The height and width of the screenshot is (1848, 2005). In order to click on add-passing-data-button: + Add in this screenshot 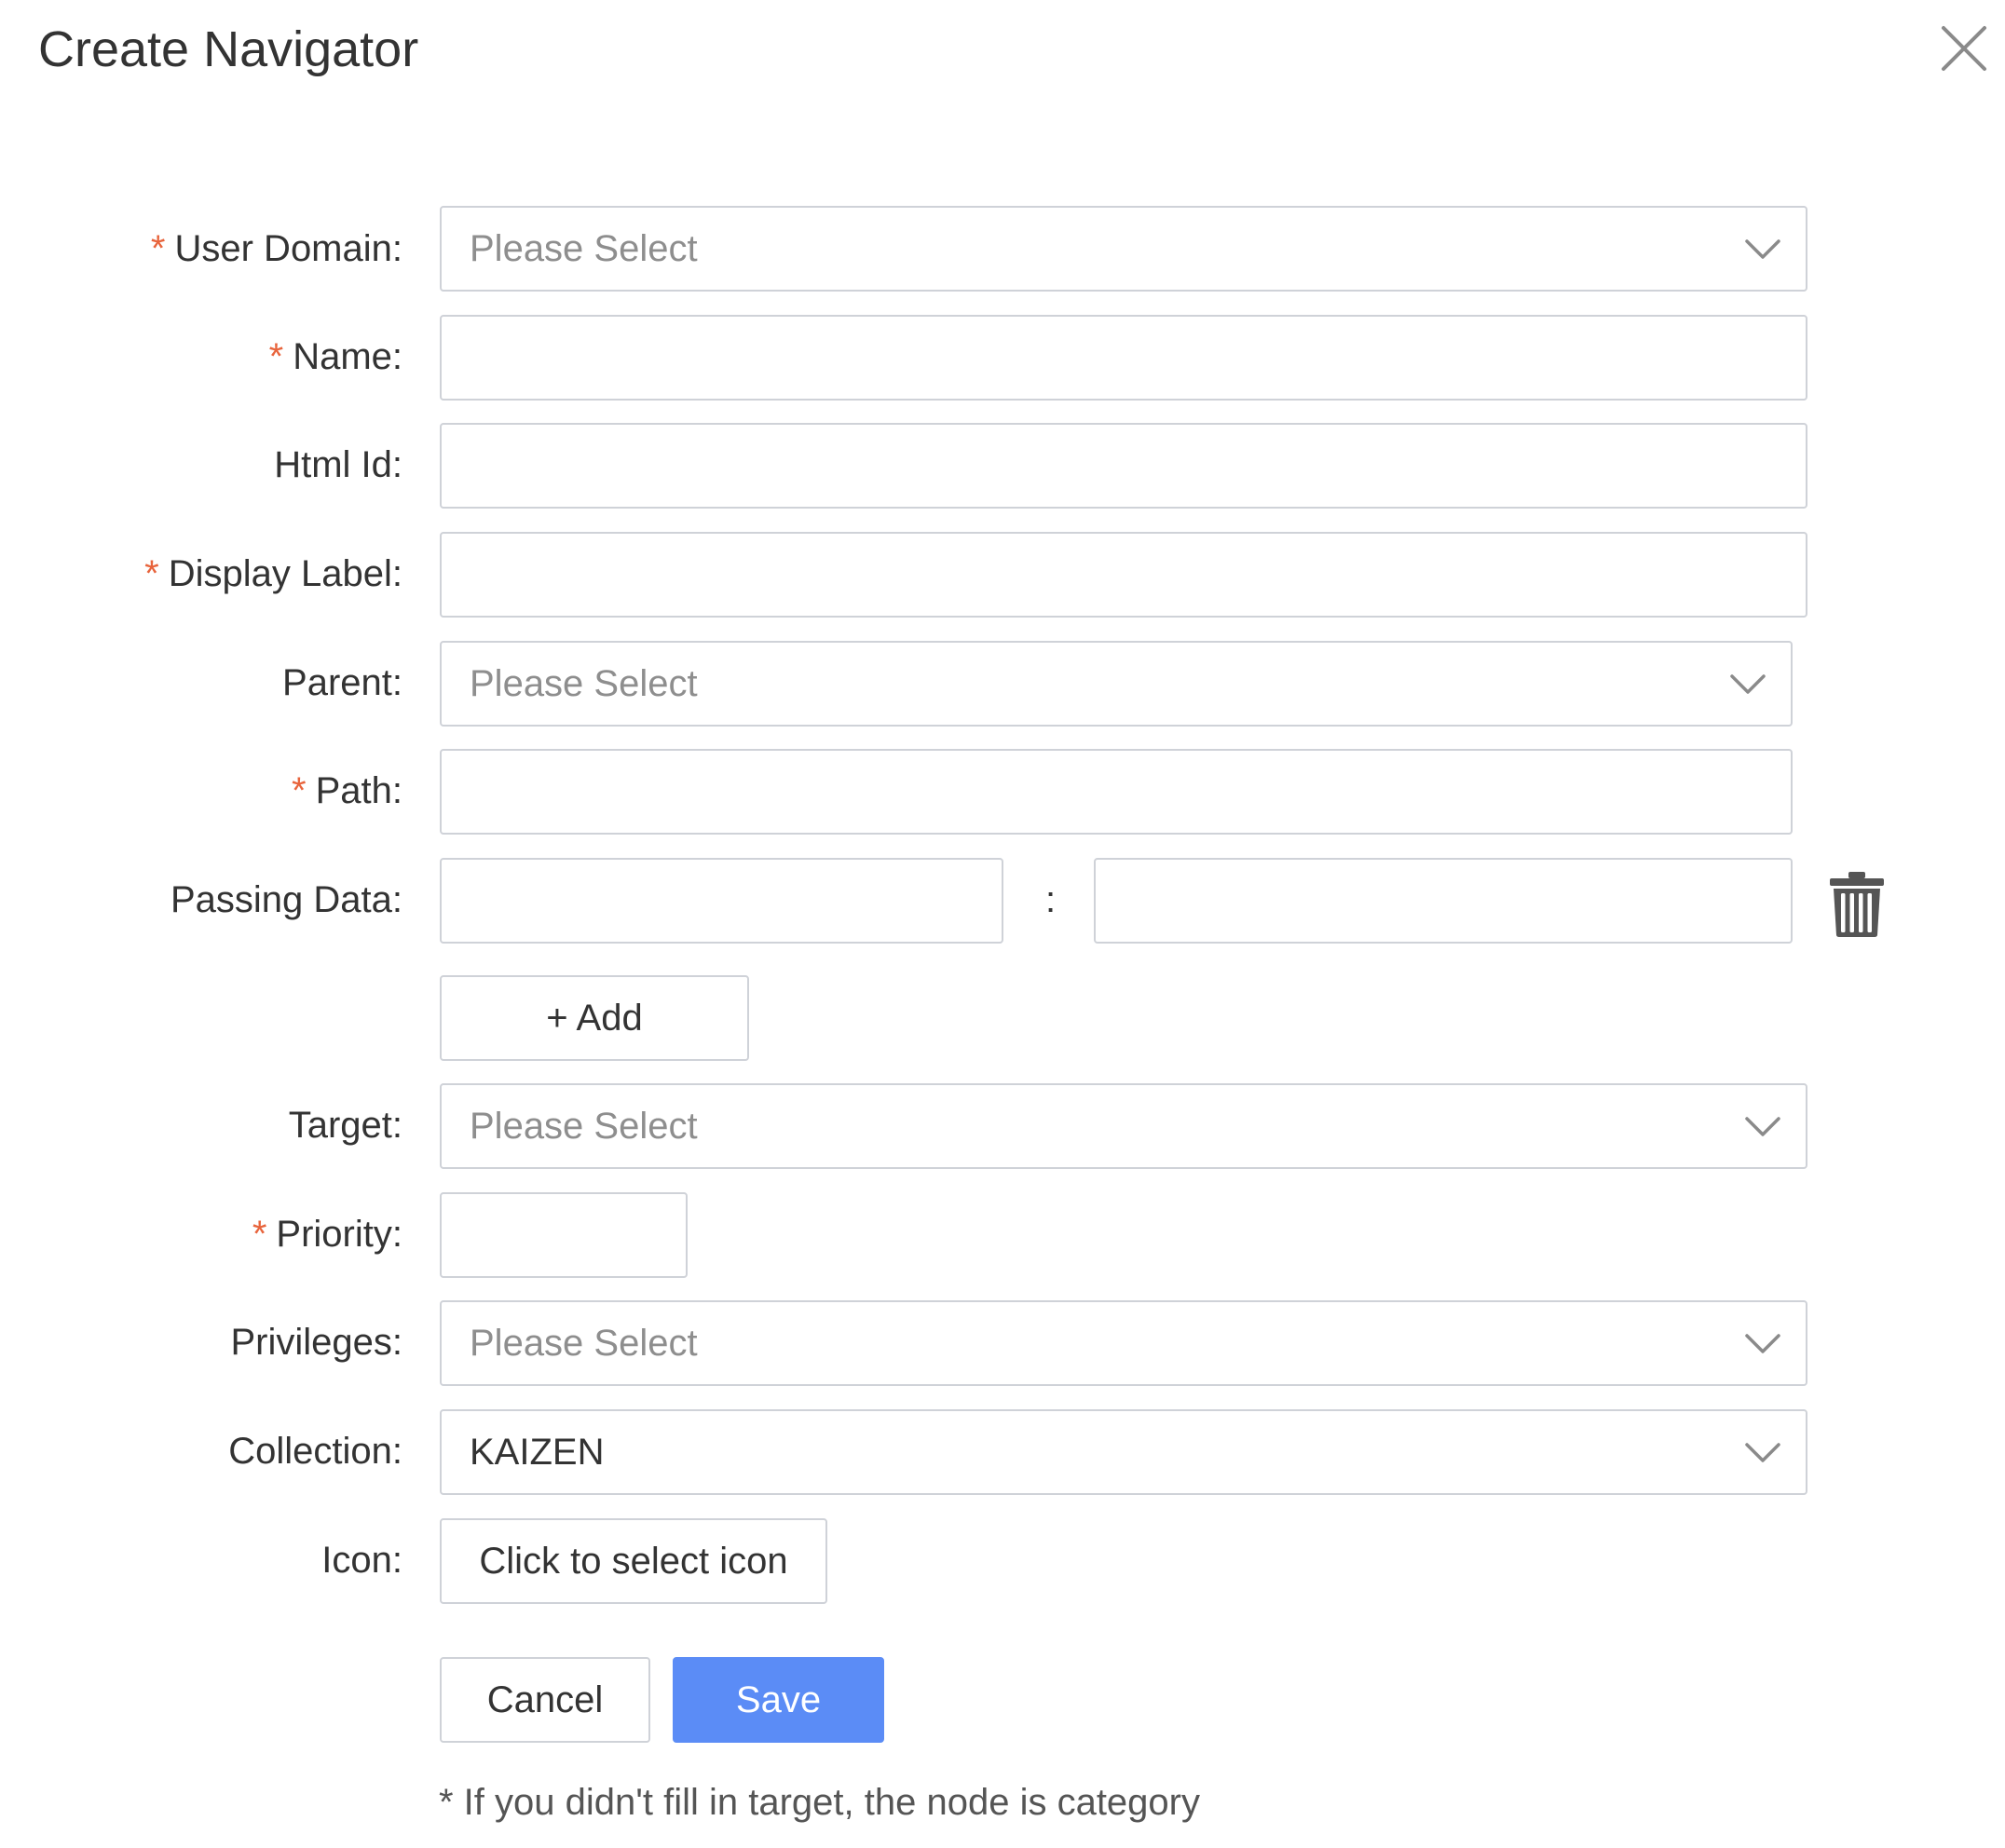, I will do `click(594, 1018)`.